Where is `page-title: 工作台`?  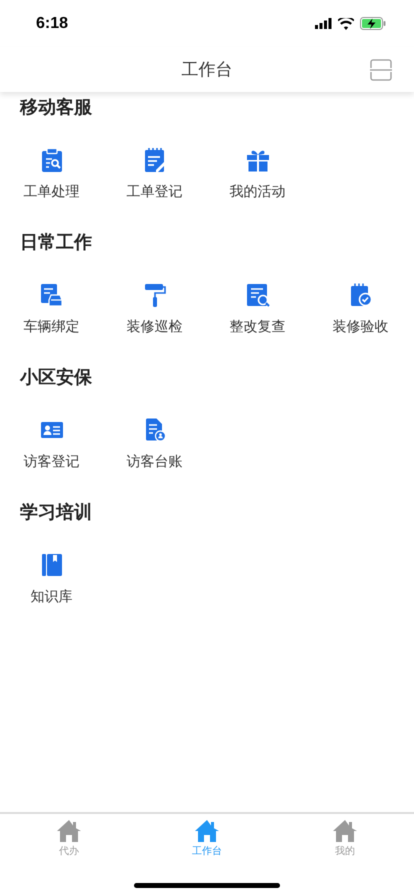
page-title: 工作台 is located at coordinates (207, 70).